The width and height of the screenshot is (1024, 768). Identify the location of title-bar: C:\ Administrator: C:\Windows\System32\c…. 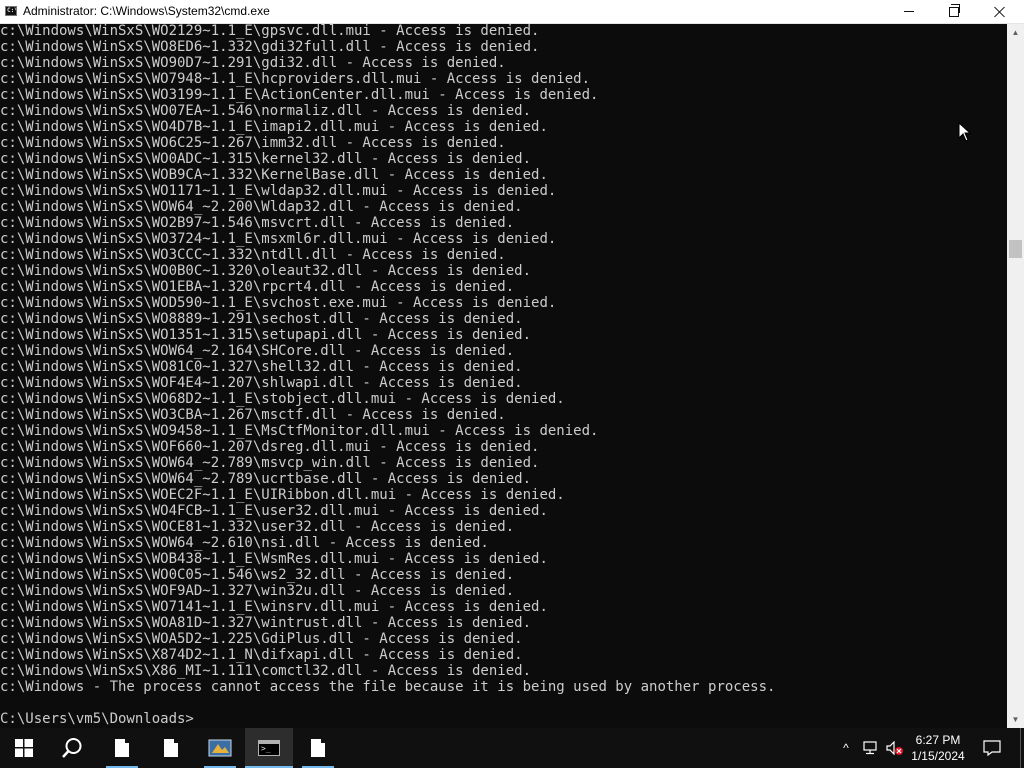
(512, 12).